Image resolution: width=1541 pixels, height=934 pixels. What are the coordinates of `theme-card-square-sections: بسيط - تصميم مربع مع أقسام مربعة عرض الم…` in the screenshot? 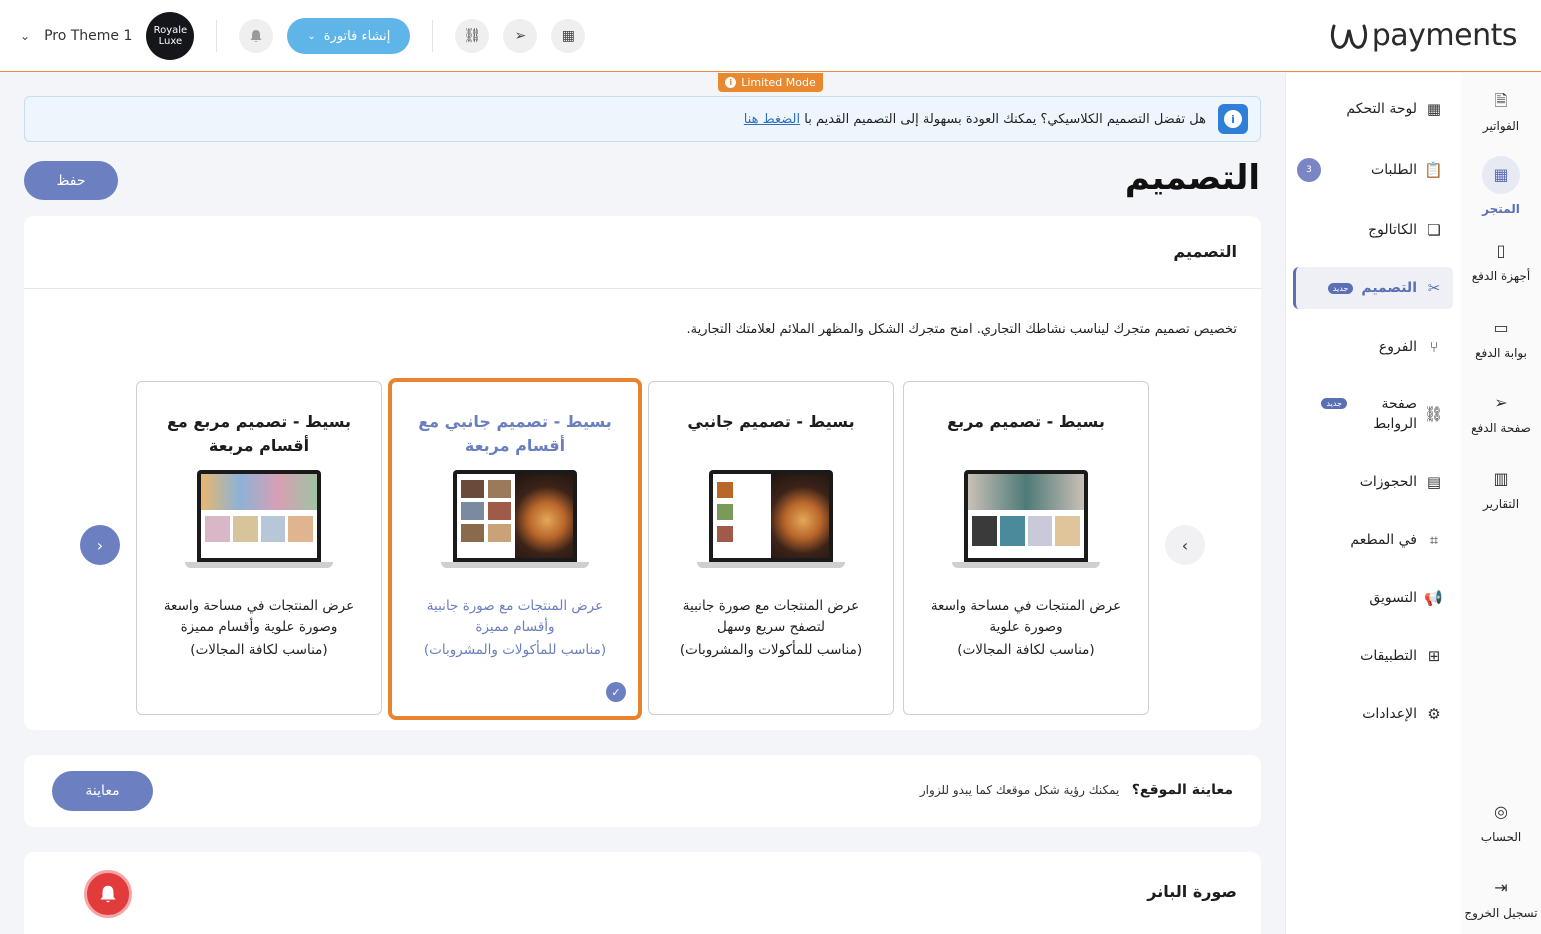 It's located at (259, 548).